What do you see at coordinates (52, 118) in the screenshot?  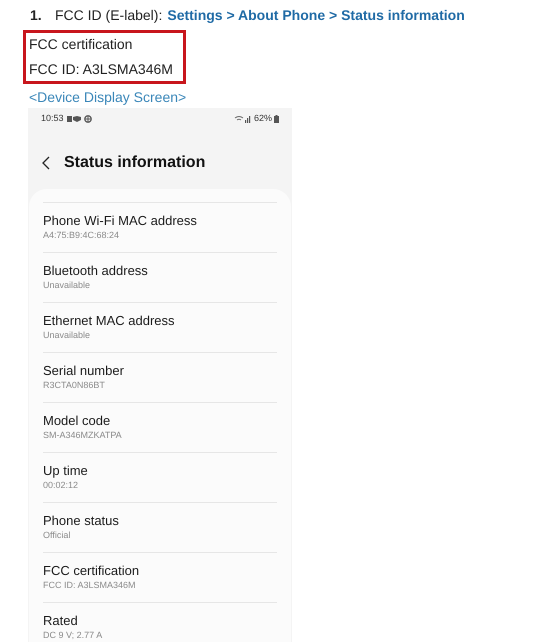 I see `status-time: 10:53` at bounding box center [52, 118].